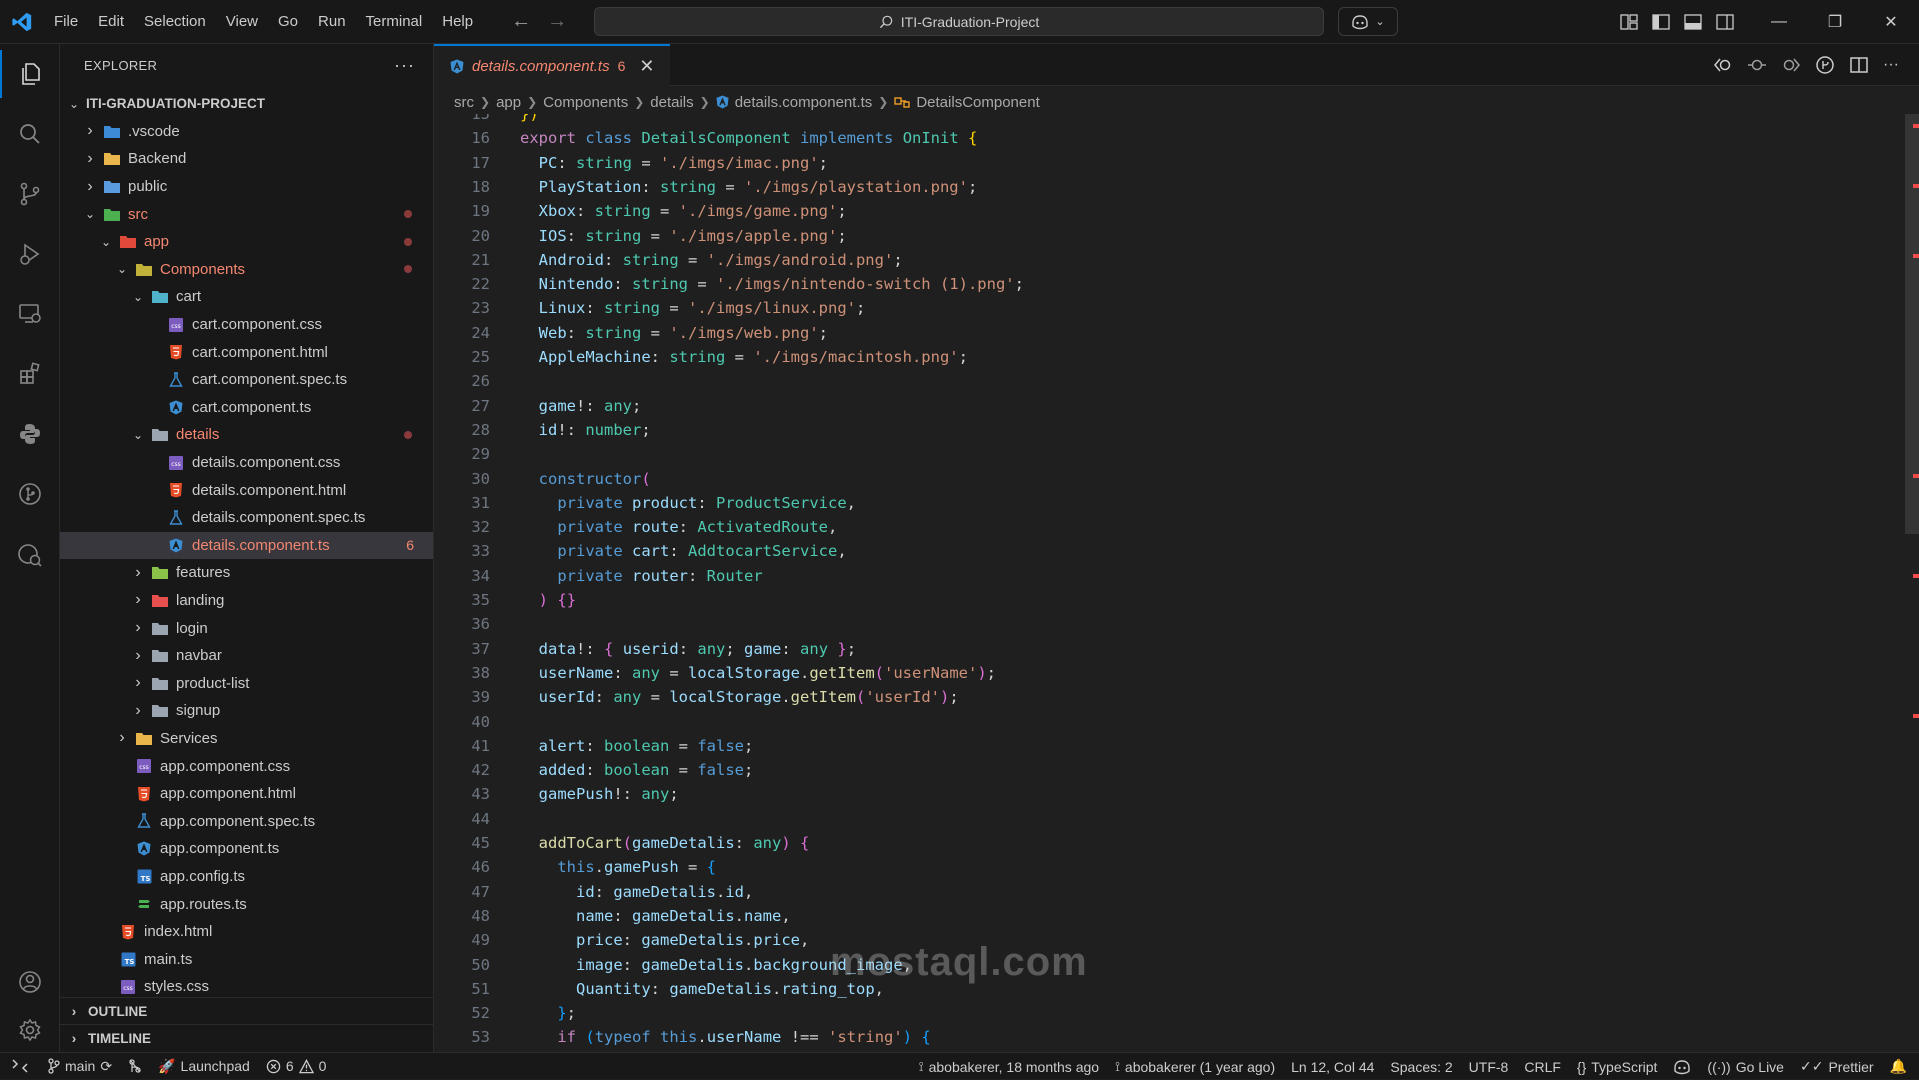 Image resolution: width=1919 pixels, height=1080 pixels. Describe the element at coordinates (246, 1037) in the screenshot. I see `timeline-section: › TIMELINE` at that location.